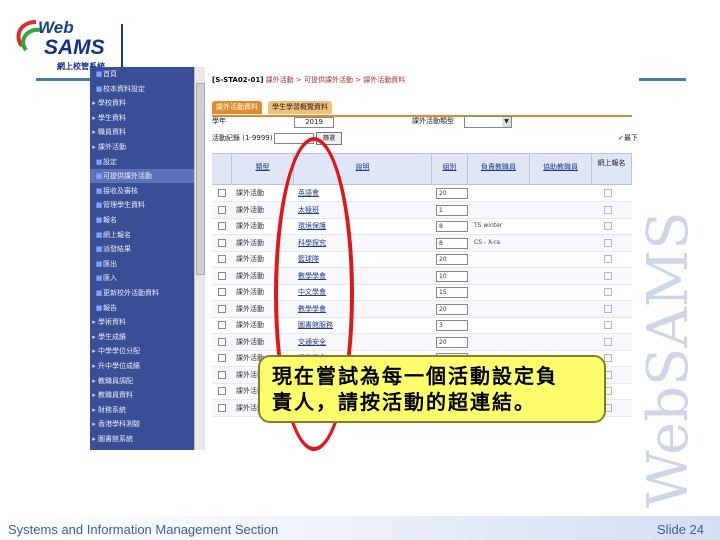 The height and width of the screenshot is (540, 720). I want to click on sidebar-item: ■報告, so click(144, 308).